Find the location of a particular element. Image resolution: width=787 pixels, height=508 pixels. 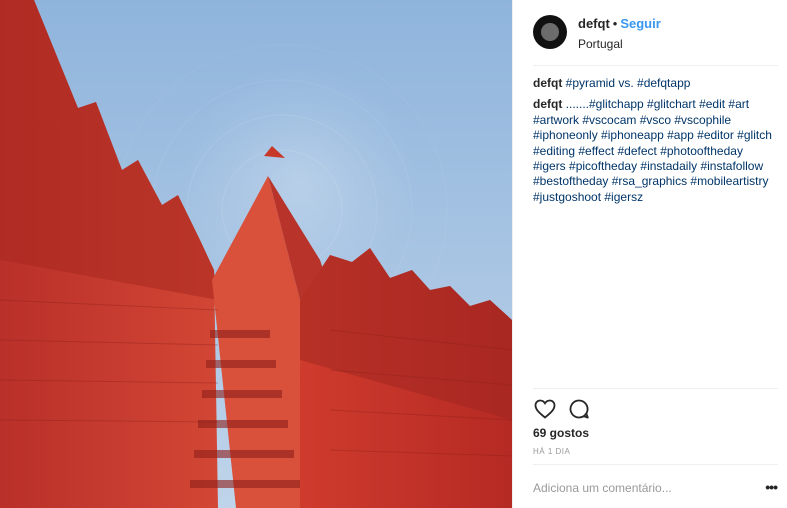

avatar is located at coordinates (550, 32).